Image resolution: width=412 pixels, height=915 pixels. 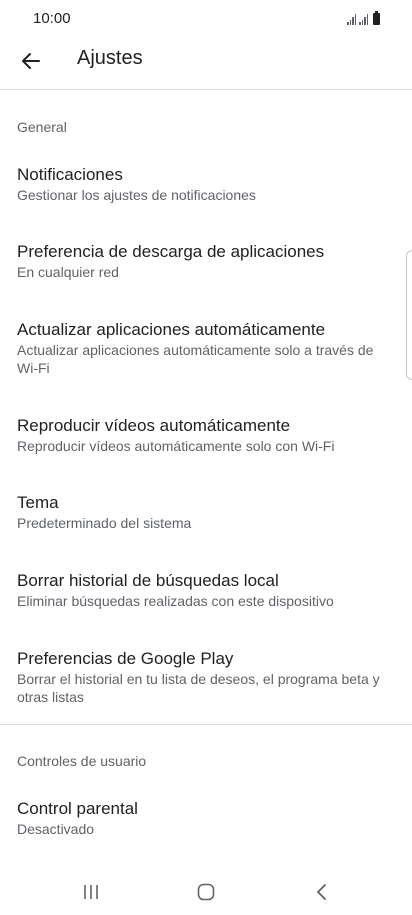 I want to click on back-button, so click(x=31, y=61).